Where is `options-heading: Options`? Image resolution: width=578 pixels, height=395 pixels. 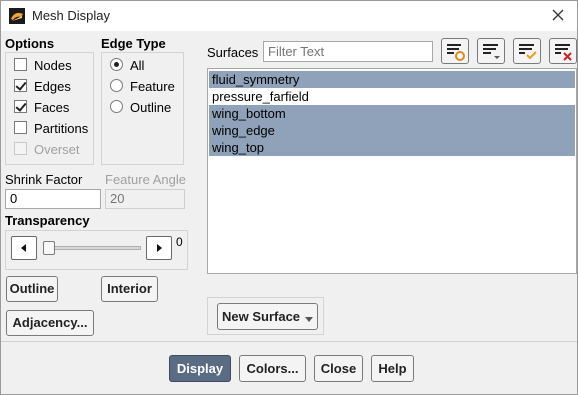
options-heading: Options is located at coordinates (30, 43).